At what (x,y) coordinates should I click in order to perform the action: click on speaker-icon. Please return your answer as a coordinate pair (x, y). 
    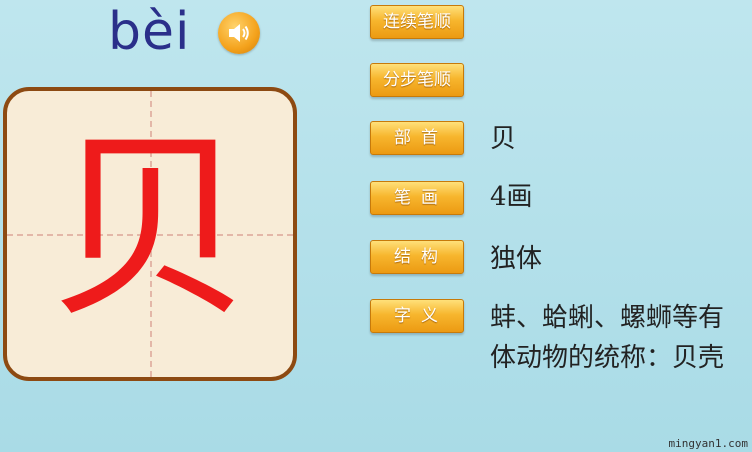
    Looking at the image, I should click on (239, 33).